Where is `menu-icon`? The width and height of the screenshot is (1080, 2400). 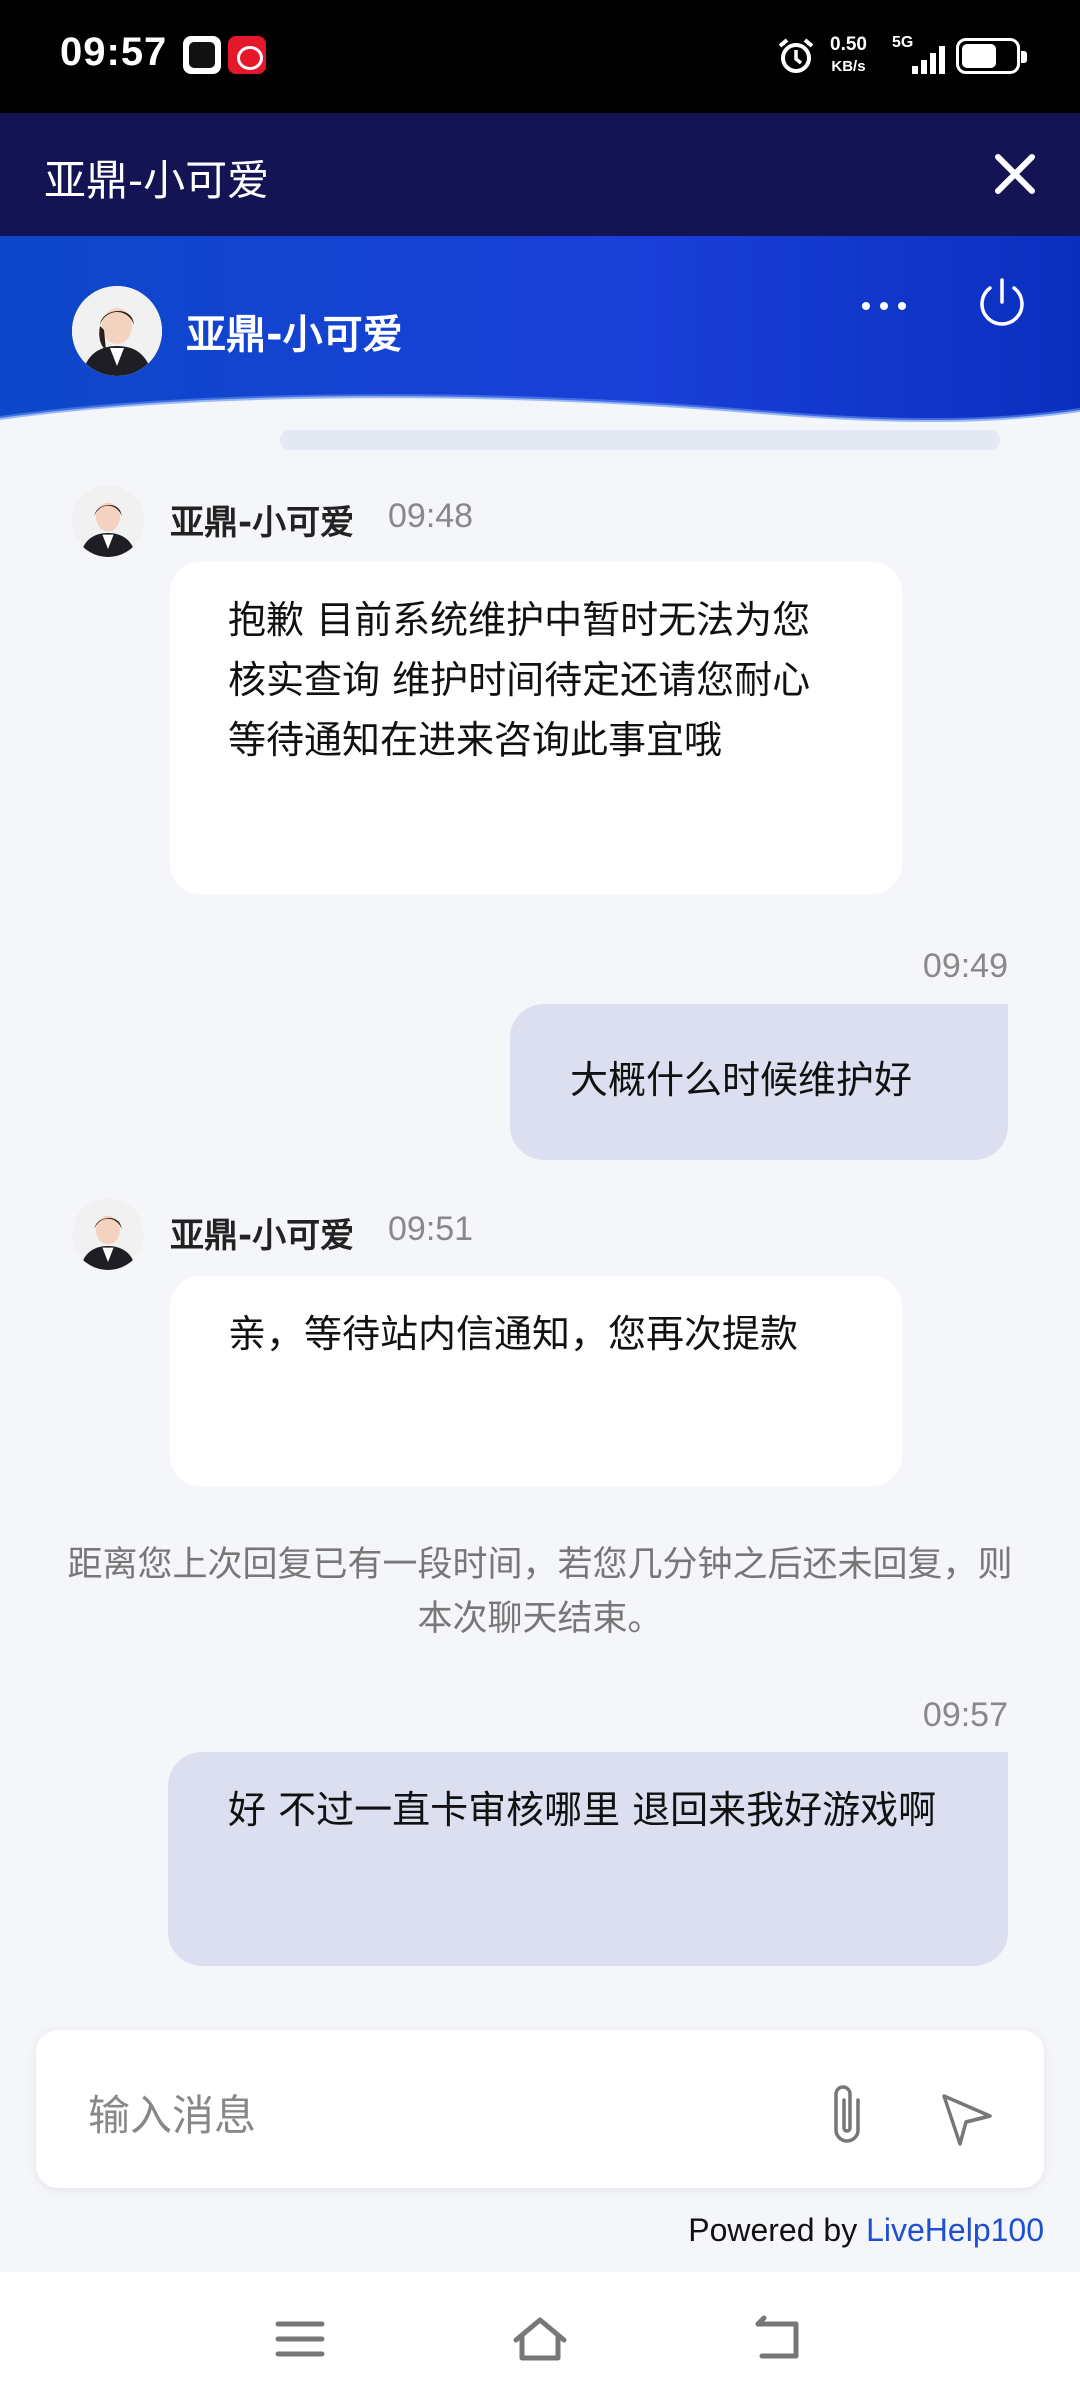 menu-icon is located at coordinates (300, 2339).